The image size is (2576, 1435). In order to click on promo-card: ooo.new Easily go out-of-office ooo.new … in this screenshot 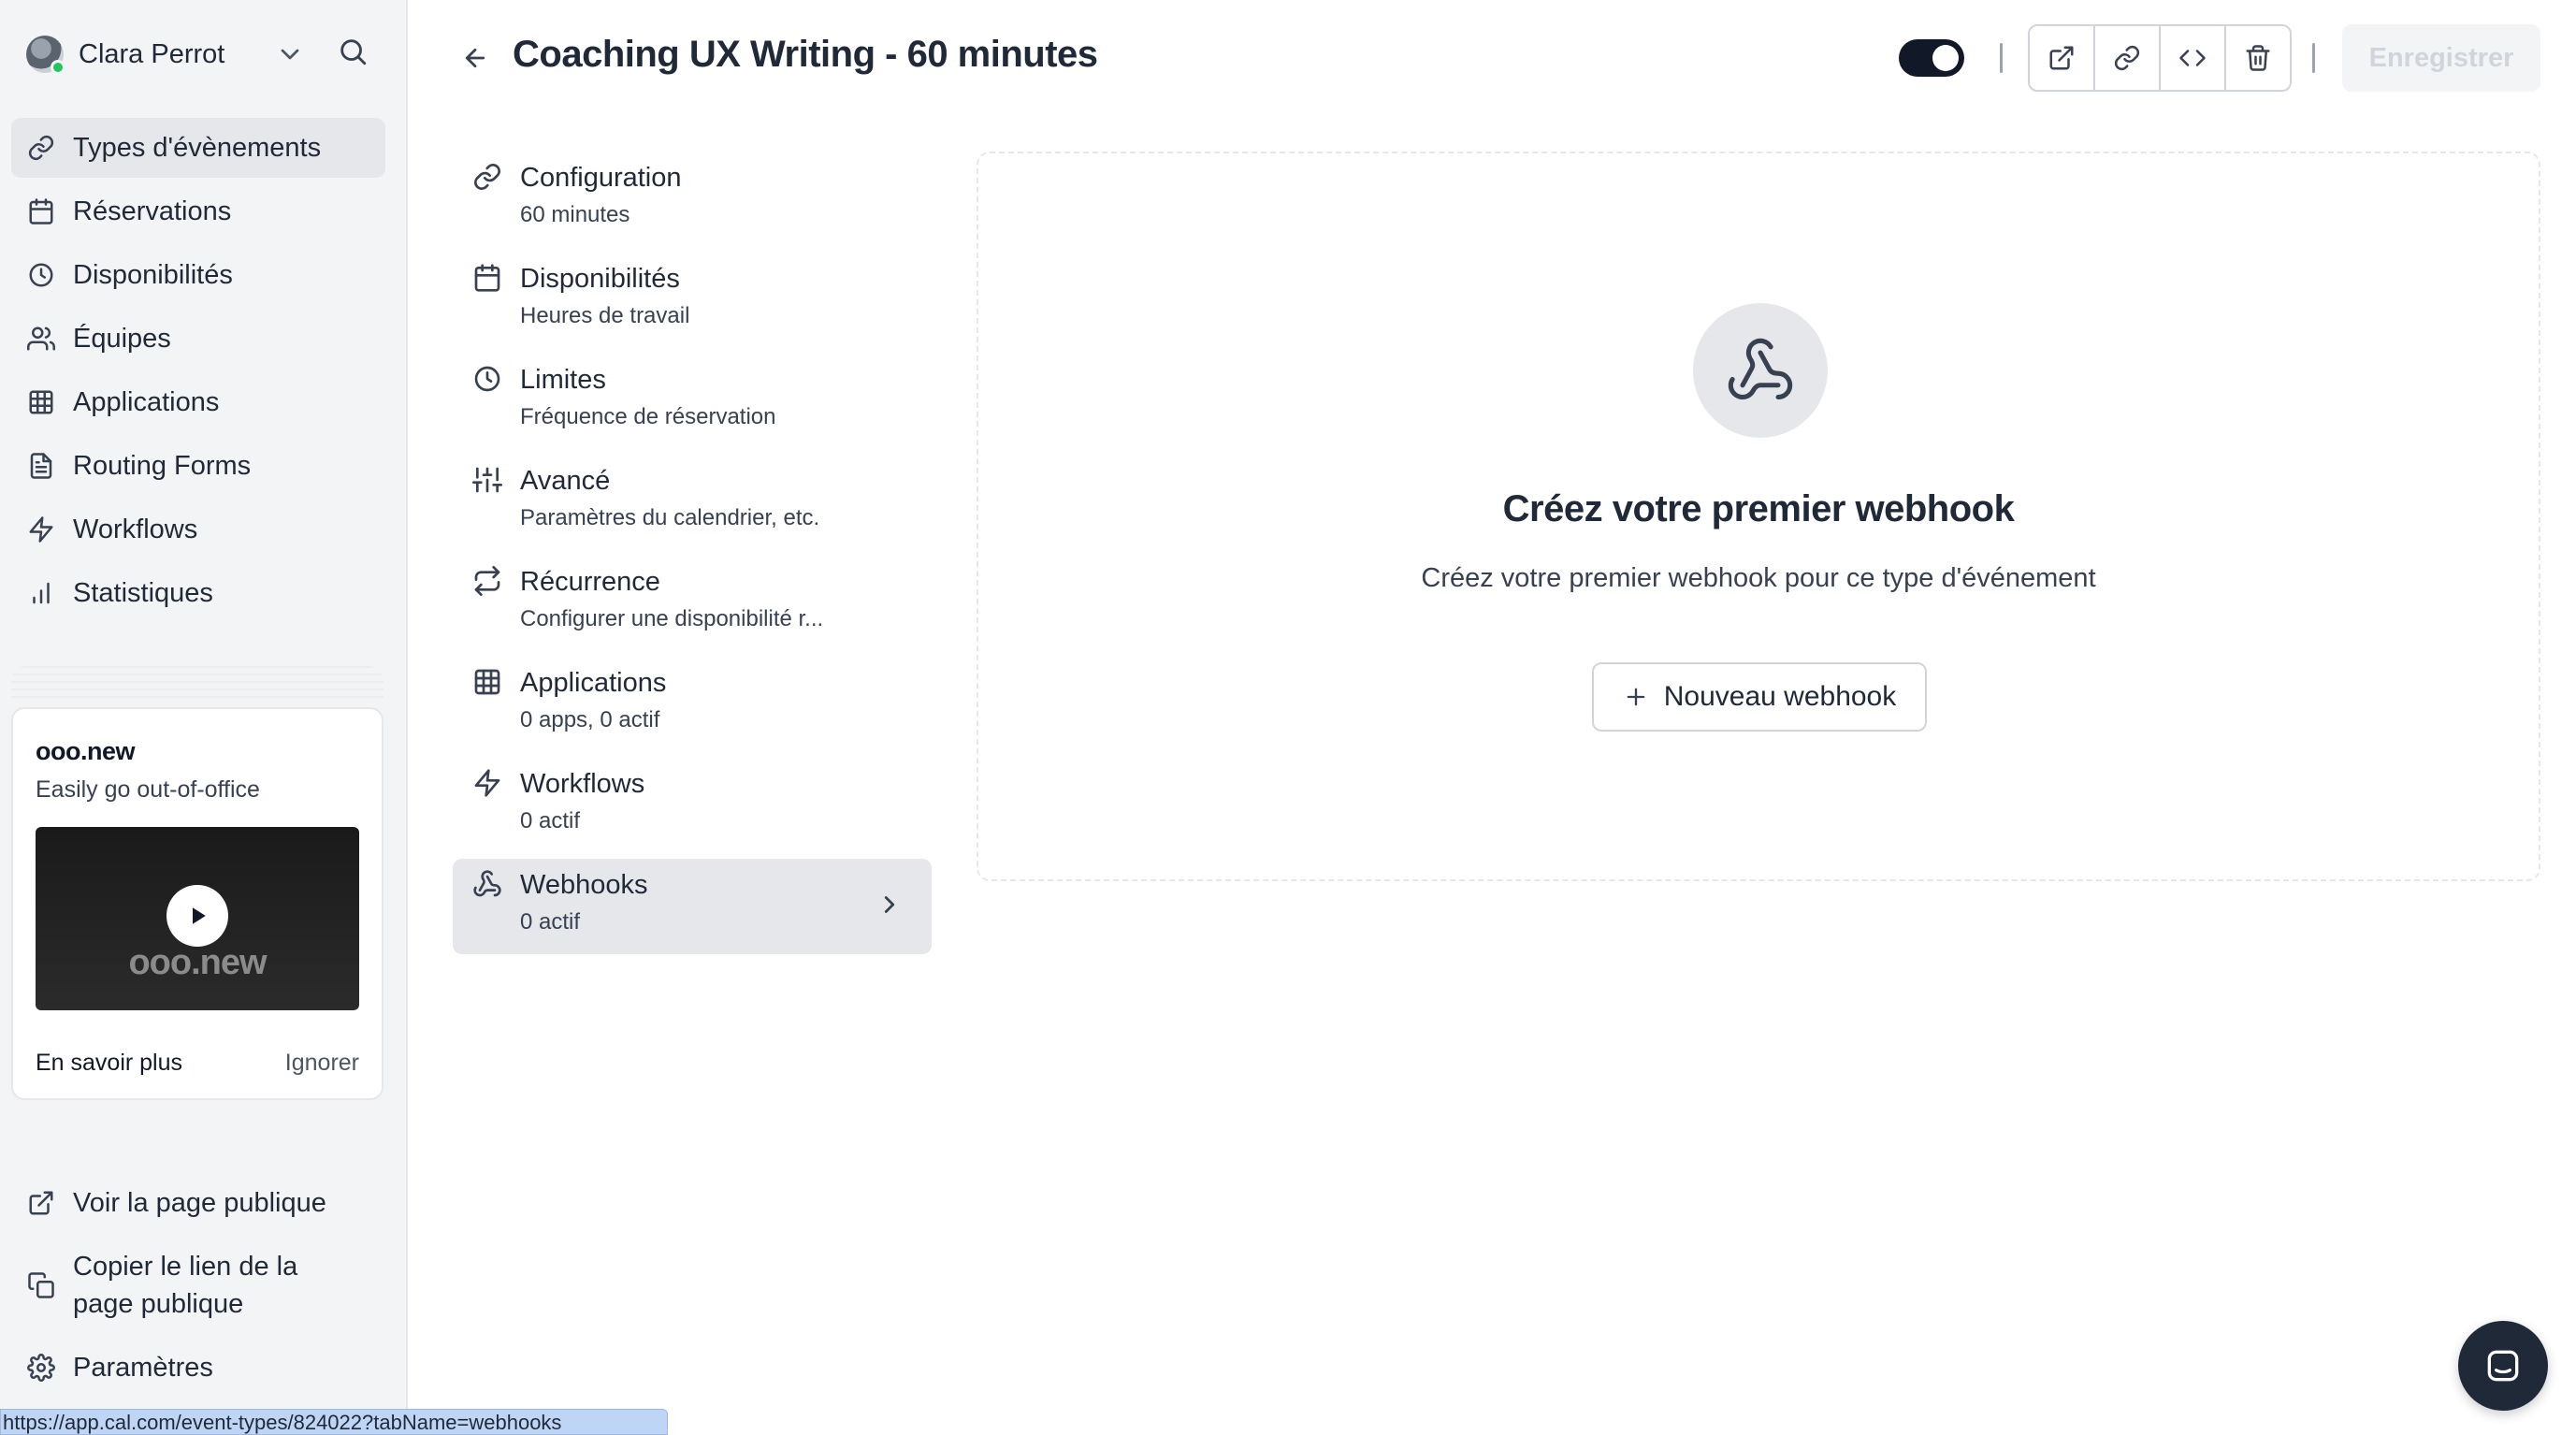, I will do `click(197, 903)`.